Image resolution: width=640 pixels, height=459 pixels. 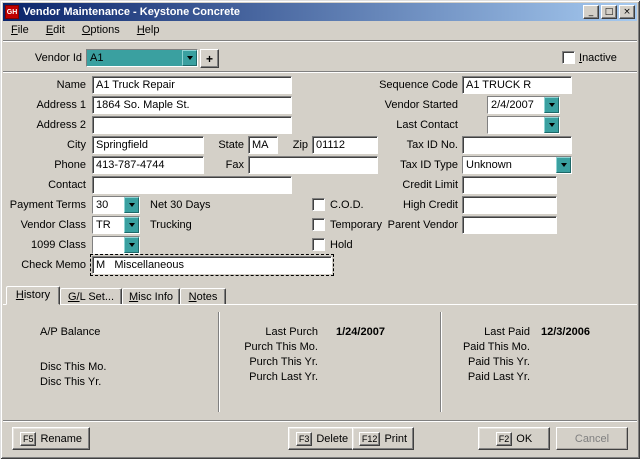 I want to click on check-memo-field, so click(x=212, y=265).